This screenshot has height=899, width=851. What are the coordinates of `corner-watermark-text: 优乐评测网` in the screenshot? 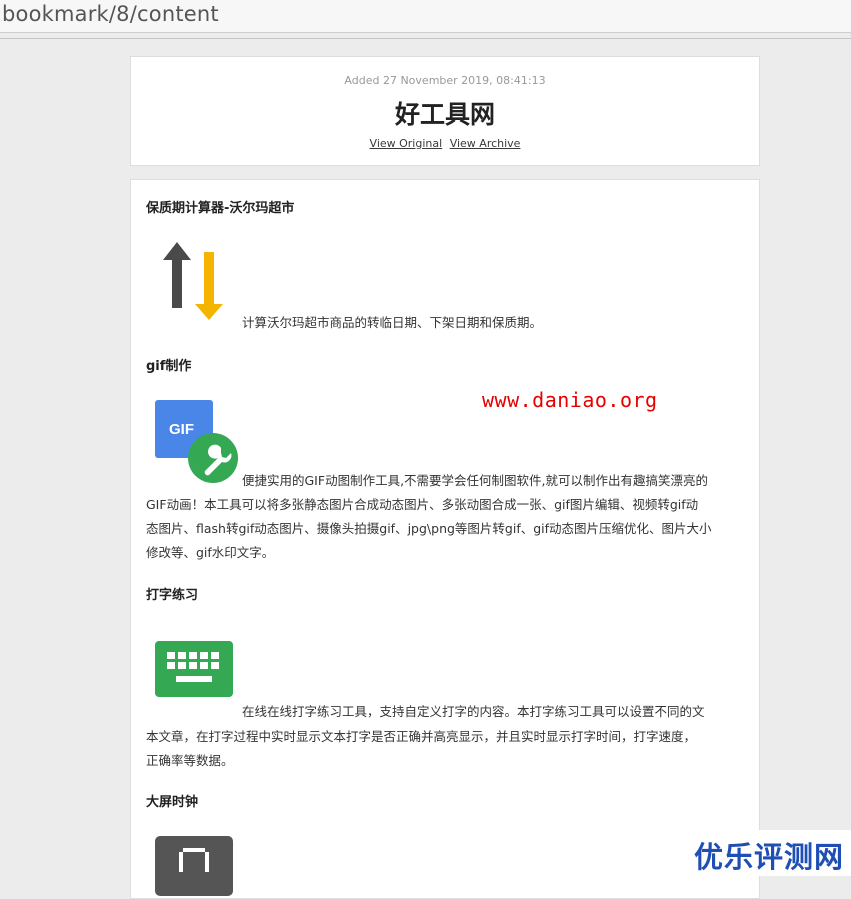 It's located at (769, 857).